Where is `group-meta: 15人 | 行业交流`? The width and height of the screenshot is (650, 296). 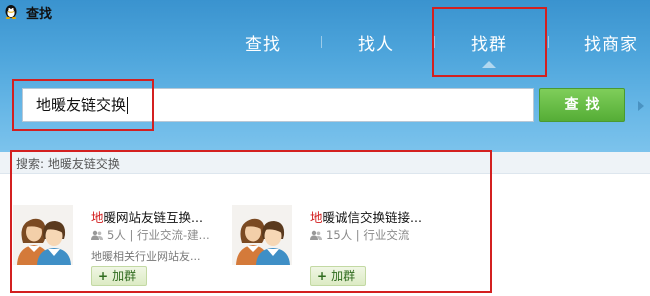 group-meta: 15人 | 行业交流 is located at coordinates (359, 235).